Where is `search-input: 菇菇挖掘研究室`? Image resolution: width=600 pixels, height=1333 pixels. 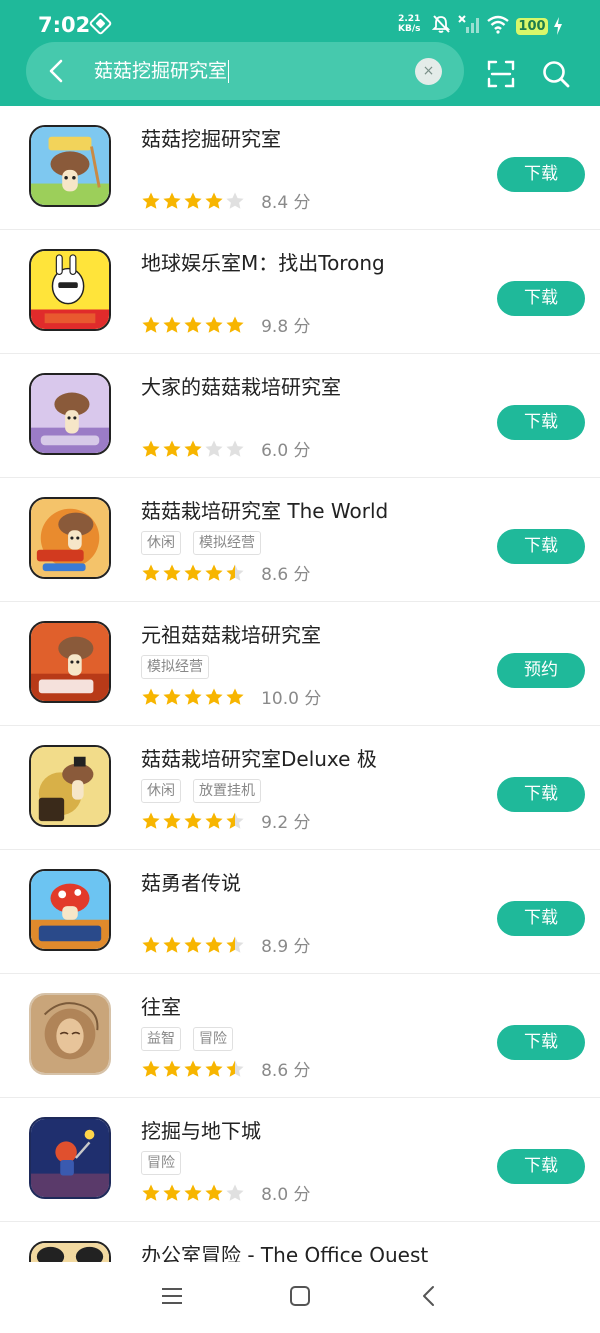
search-input: 菇菇挖掘研究室 is located at coordinates (160, 71).